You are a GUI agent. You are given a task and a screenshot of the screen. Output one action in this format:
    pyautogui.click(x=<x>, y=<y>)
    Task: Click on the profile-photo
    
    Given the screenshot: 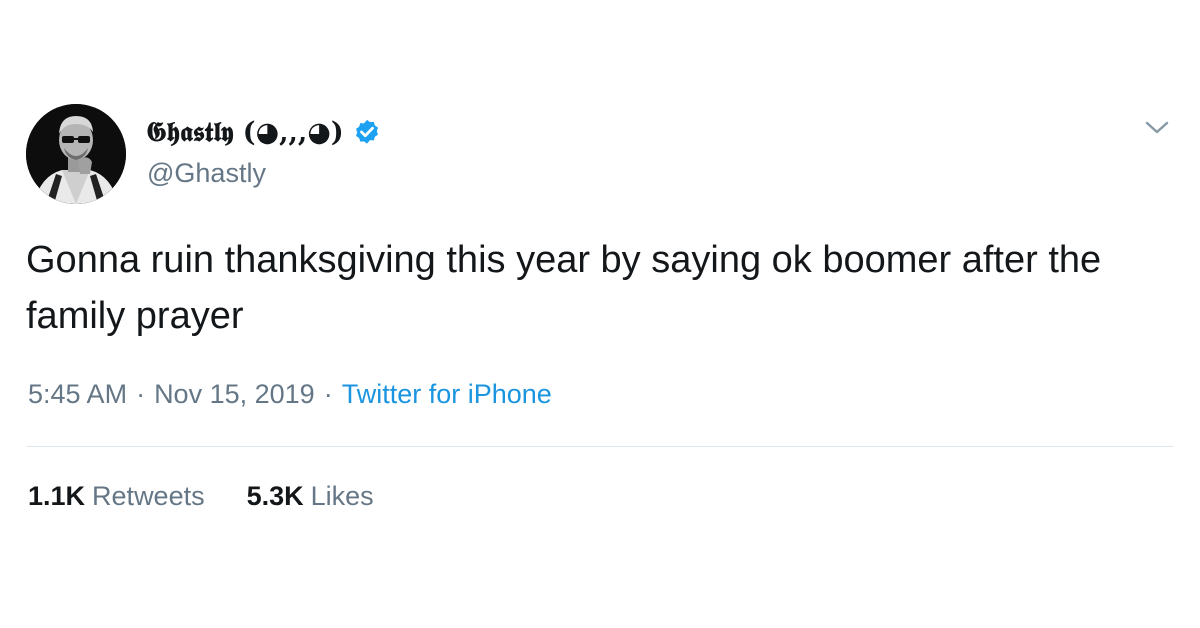 What is the action you would take?
    pyautogui.click(x=76, y=154)
    